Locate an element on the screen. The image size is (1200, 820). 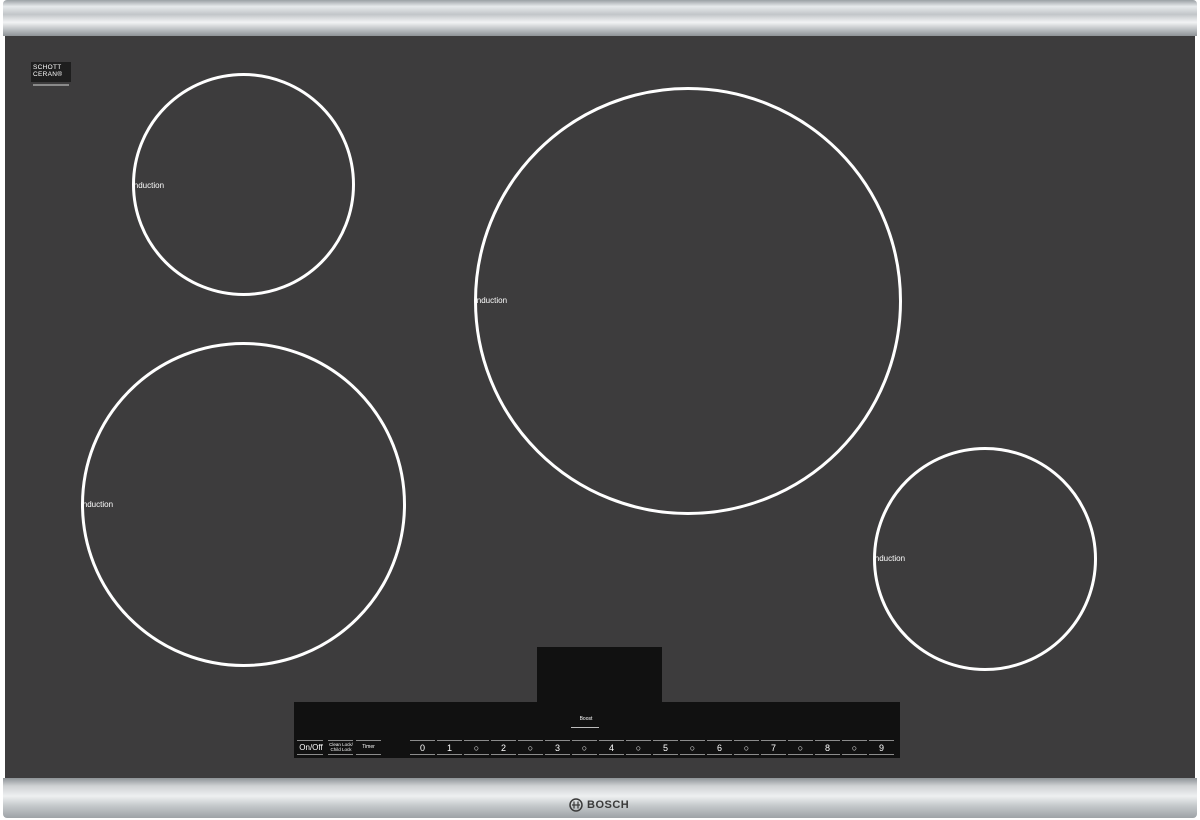
boost-display-area is located at coordinates (599, 676).